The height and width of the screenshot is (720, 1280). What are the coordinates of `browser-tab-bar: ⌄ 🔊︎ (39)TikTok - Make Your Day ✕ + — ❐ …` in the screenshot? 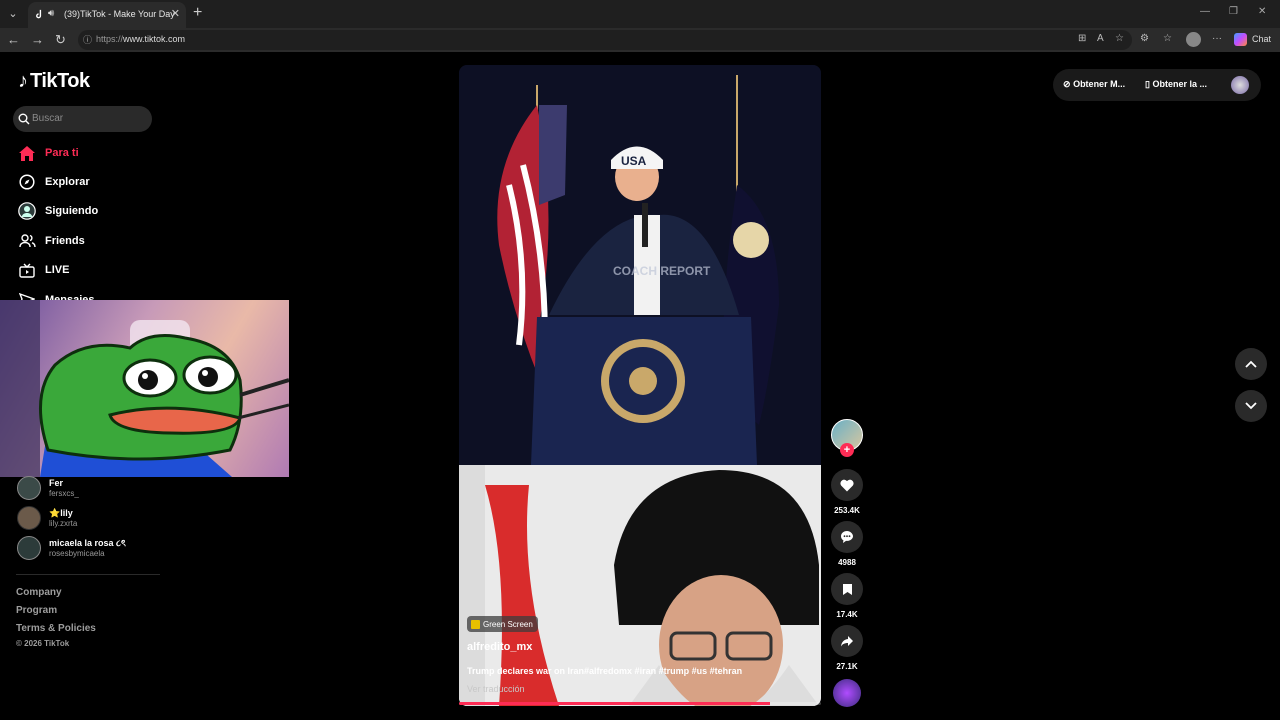 It's located at (640, 14).